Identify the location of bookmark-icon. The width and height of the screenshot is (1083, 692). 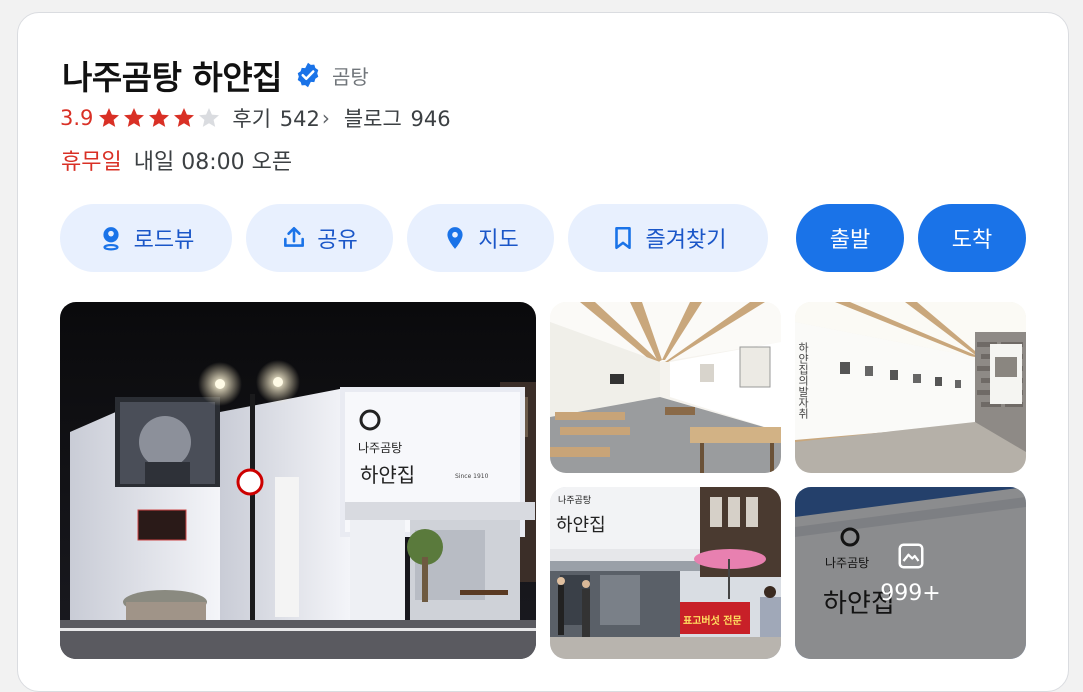
(622, 238).